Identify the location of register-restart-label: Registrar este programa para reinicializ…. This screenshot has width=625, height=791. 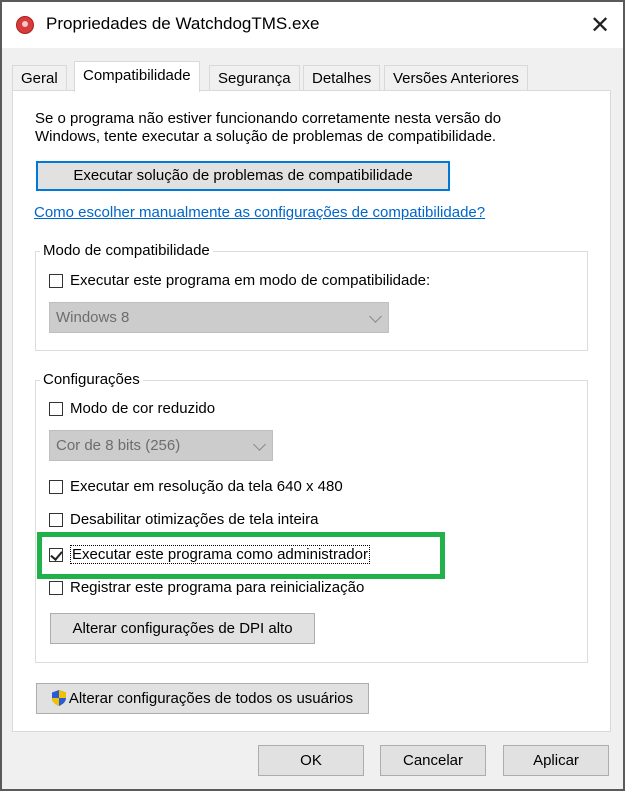
(217, 587).